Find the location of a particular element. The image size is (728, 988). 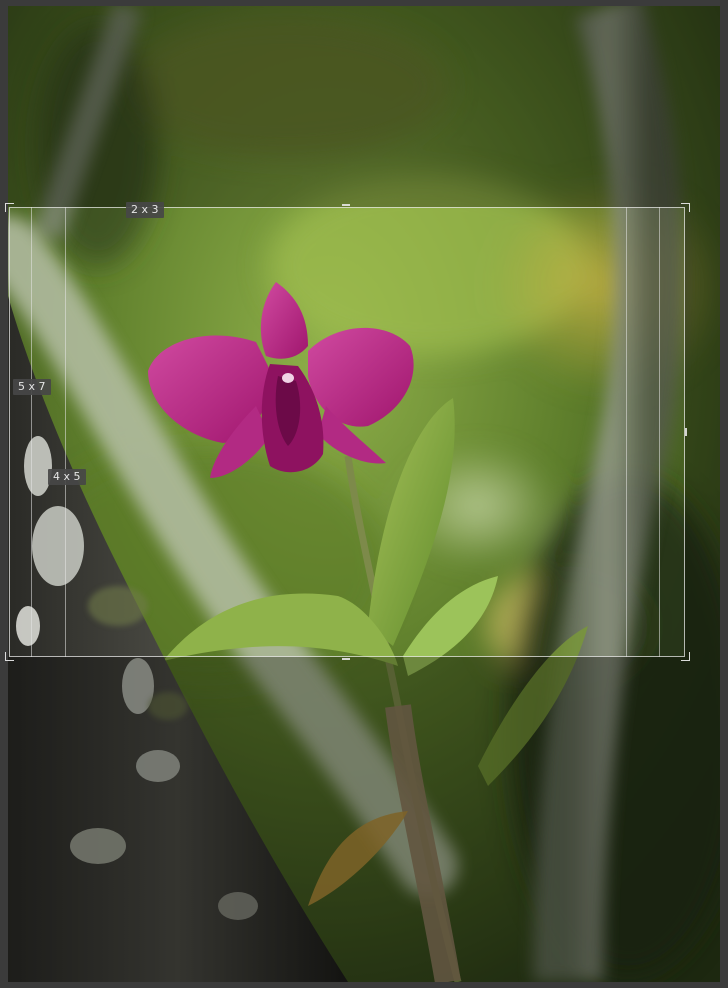

guide-line-5x7-left is located at coordinates (31, 432).